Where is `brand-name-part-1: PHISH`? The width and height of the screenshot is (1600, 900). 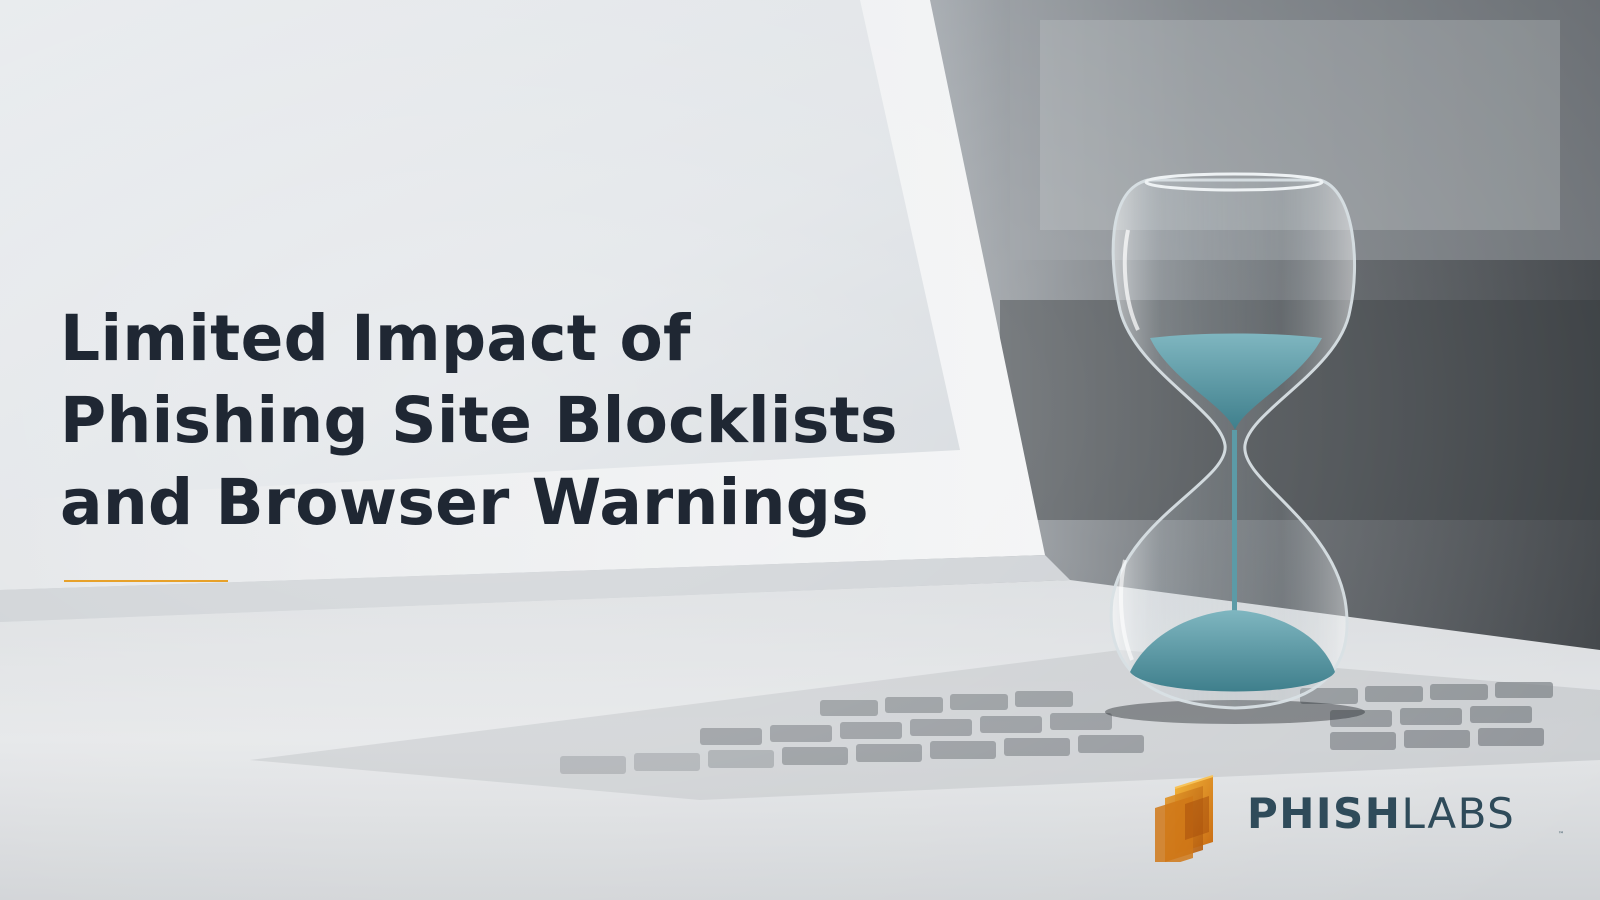 brand-name-part-1: PHISH is located at coordinates (1324, 813).